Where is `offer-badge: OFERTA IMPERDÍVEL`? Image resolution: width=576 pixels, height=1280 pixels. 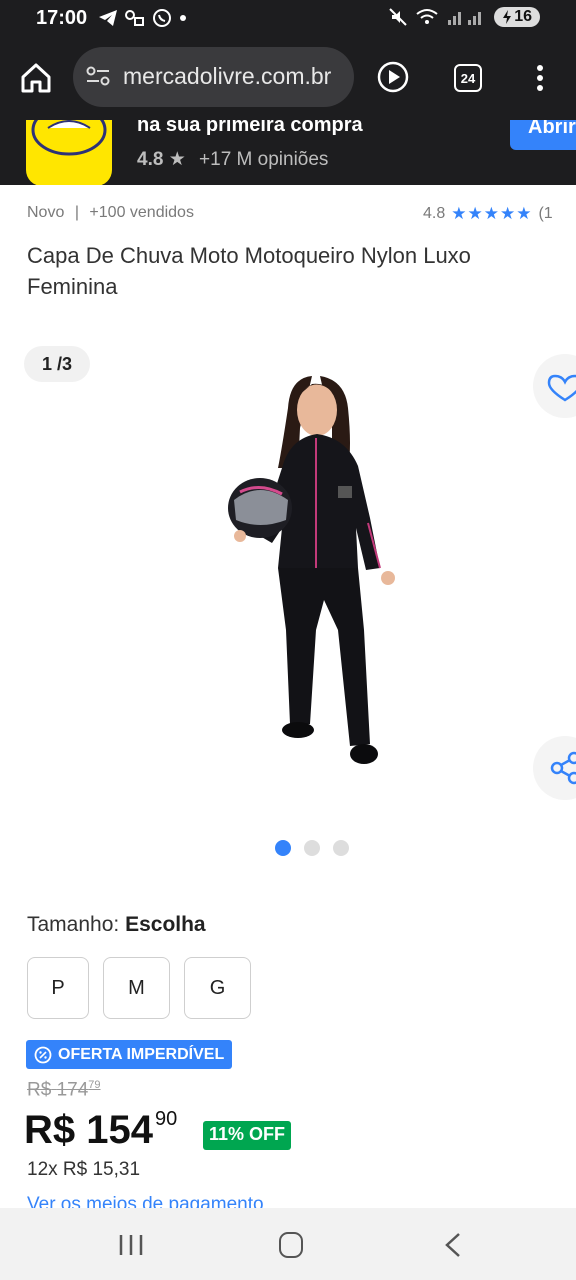 offer-badge: OFERTA IMPERDÍVEL is located at coordinates (129, 1054).